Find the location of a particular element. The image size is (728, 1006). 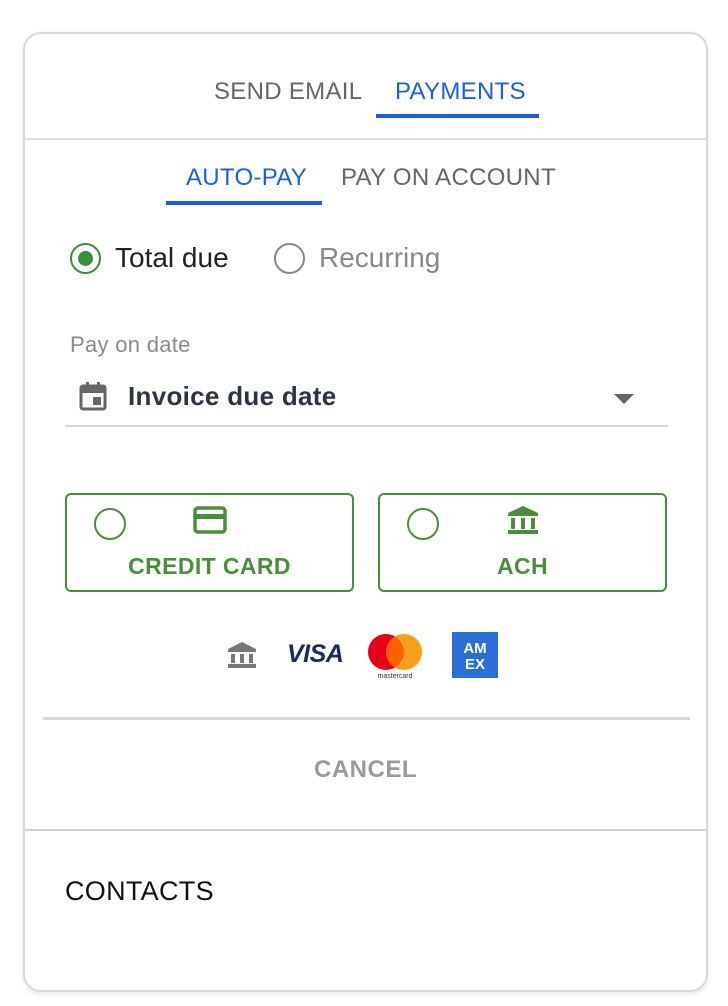

top-tab-bar: SEND EMAIL PAYMENTS is located at coordinates (365, 87).